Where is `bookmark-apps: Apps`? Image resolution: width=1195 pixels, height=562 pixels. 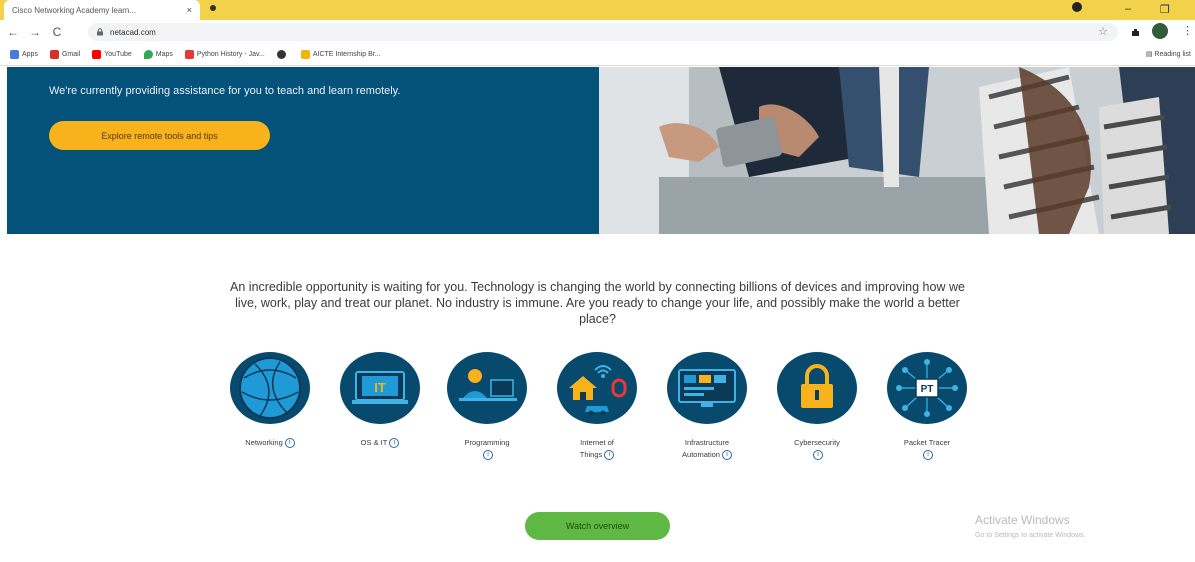 bookmark-apps: Apps is located at coordinates (24, 54).